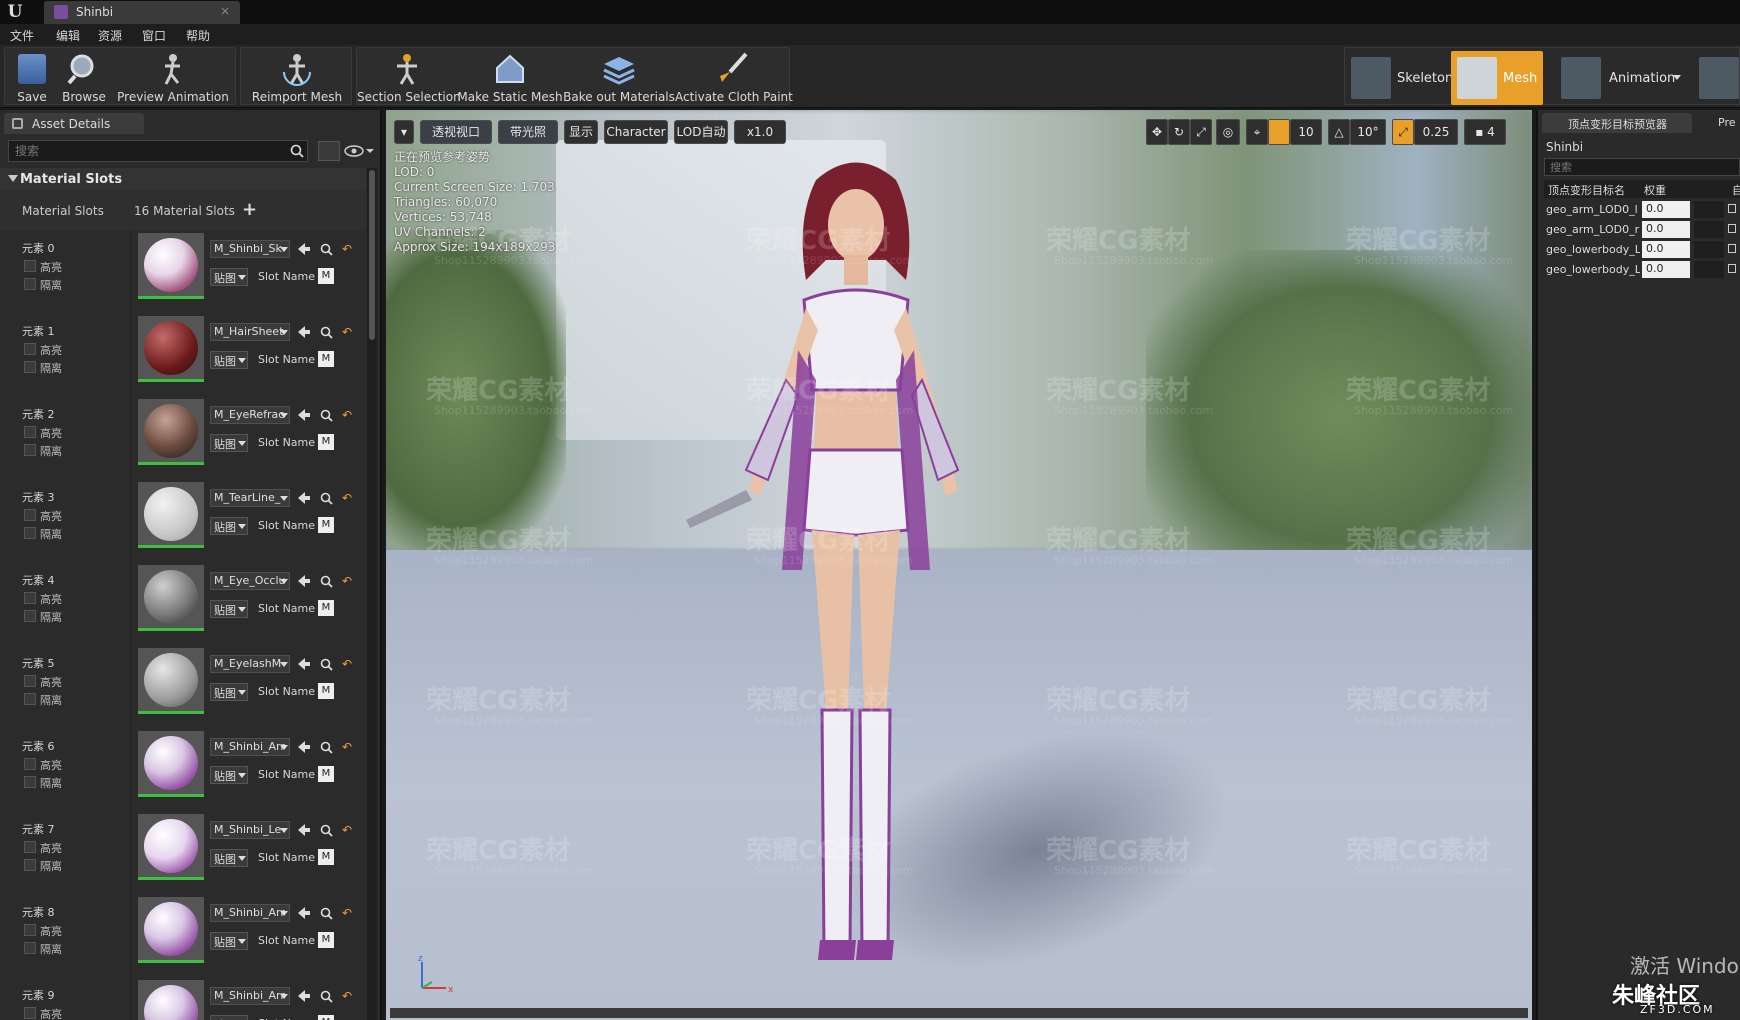  Describe the element at coordinates (1179, 132) in the screenshot. I see `rotate-icon: ↻` at that location.